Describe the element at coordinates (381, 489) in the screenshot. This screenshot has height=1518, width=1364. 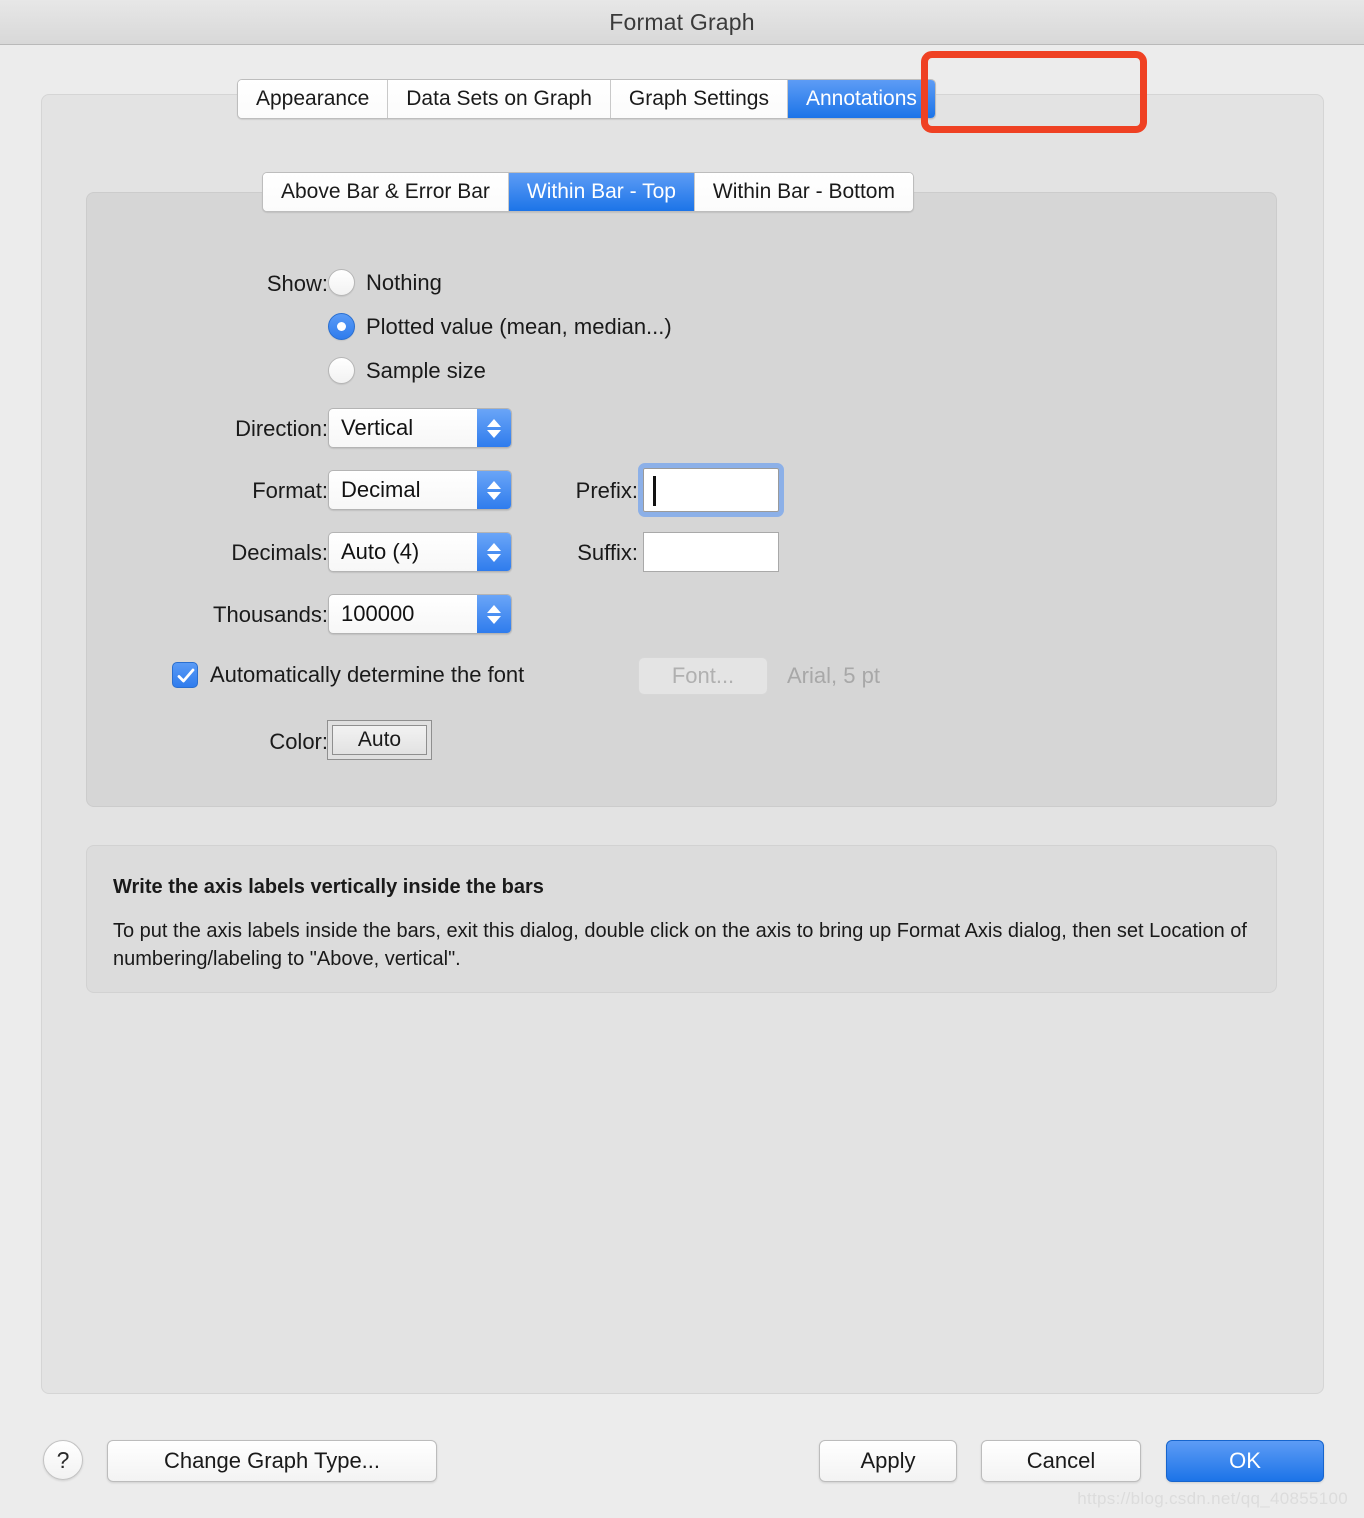
I see `format-select-value: Decimal` at that location.